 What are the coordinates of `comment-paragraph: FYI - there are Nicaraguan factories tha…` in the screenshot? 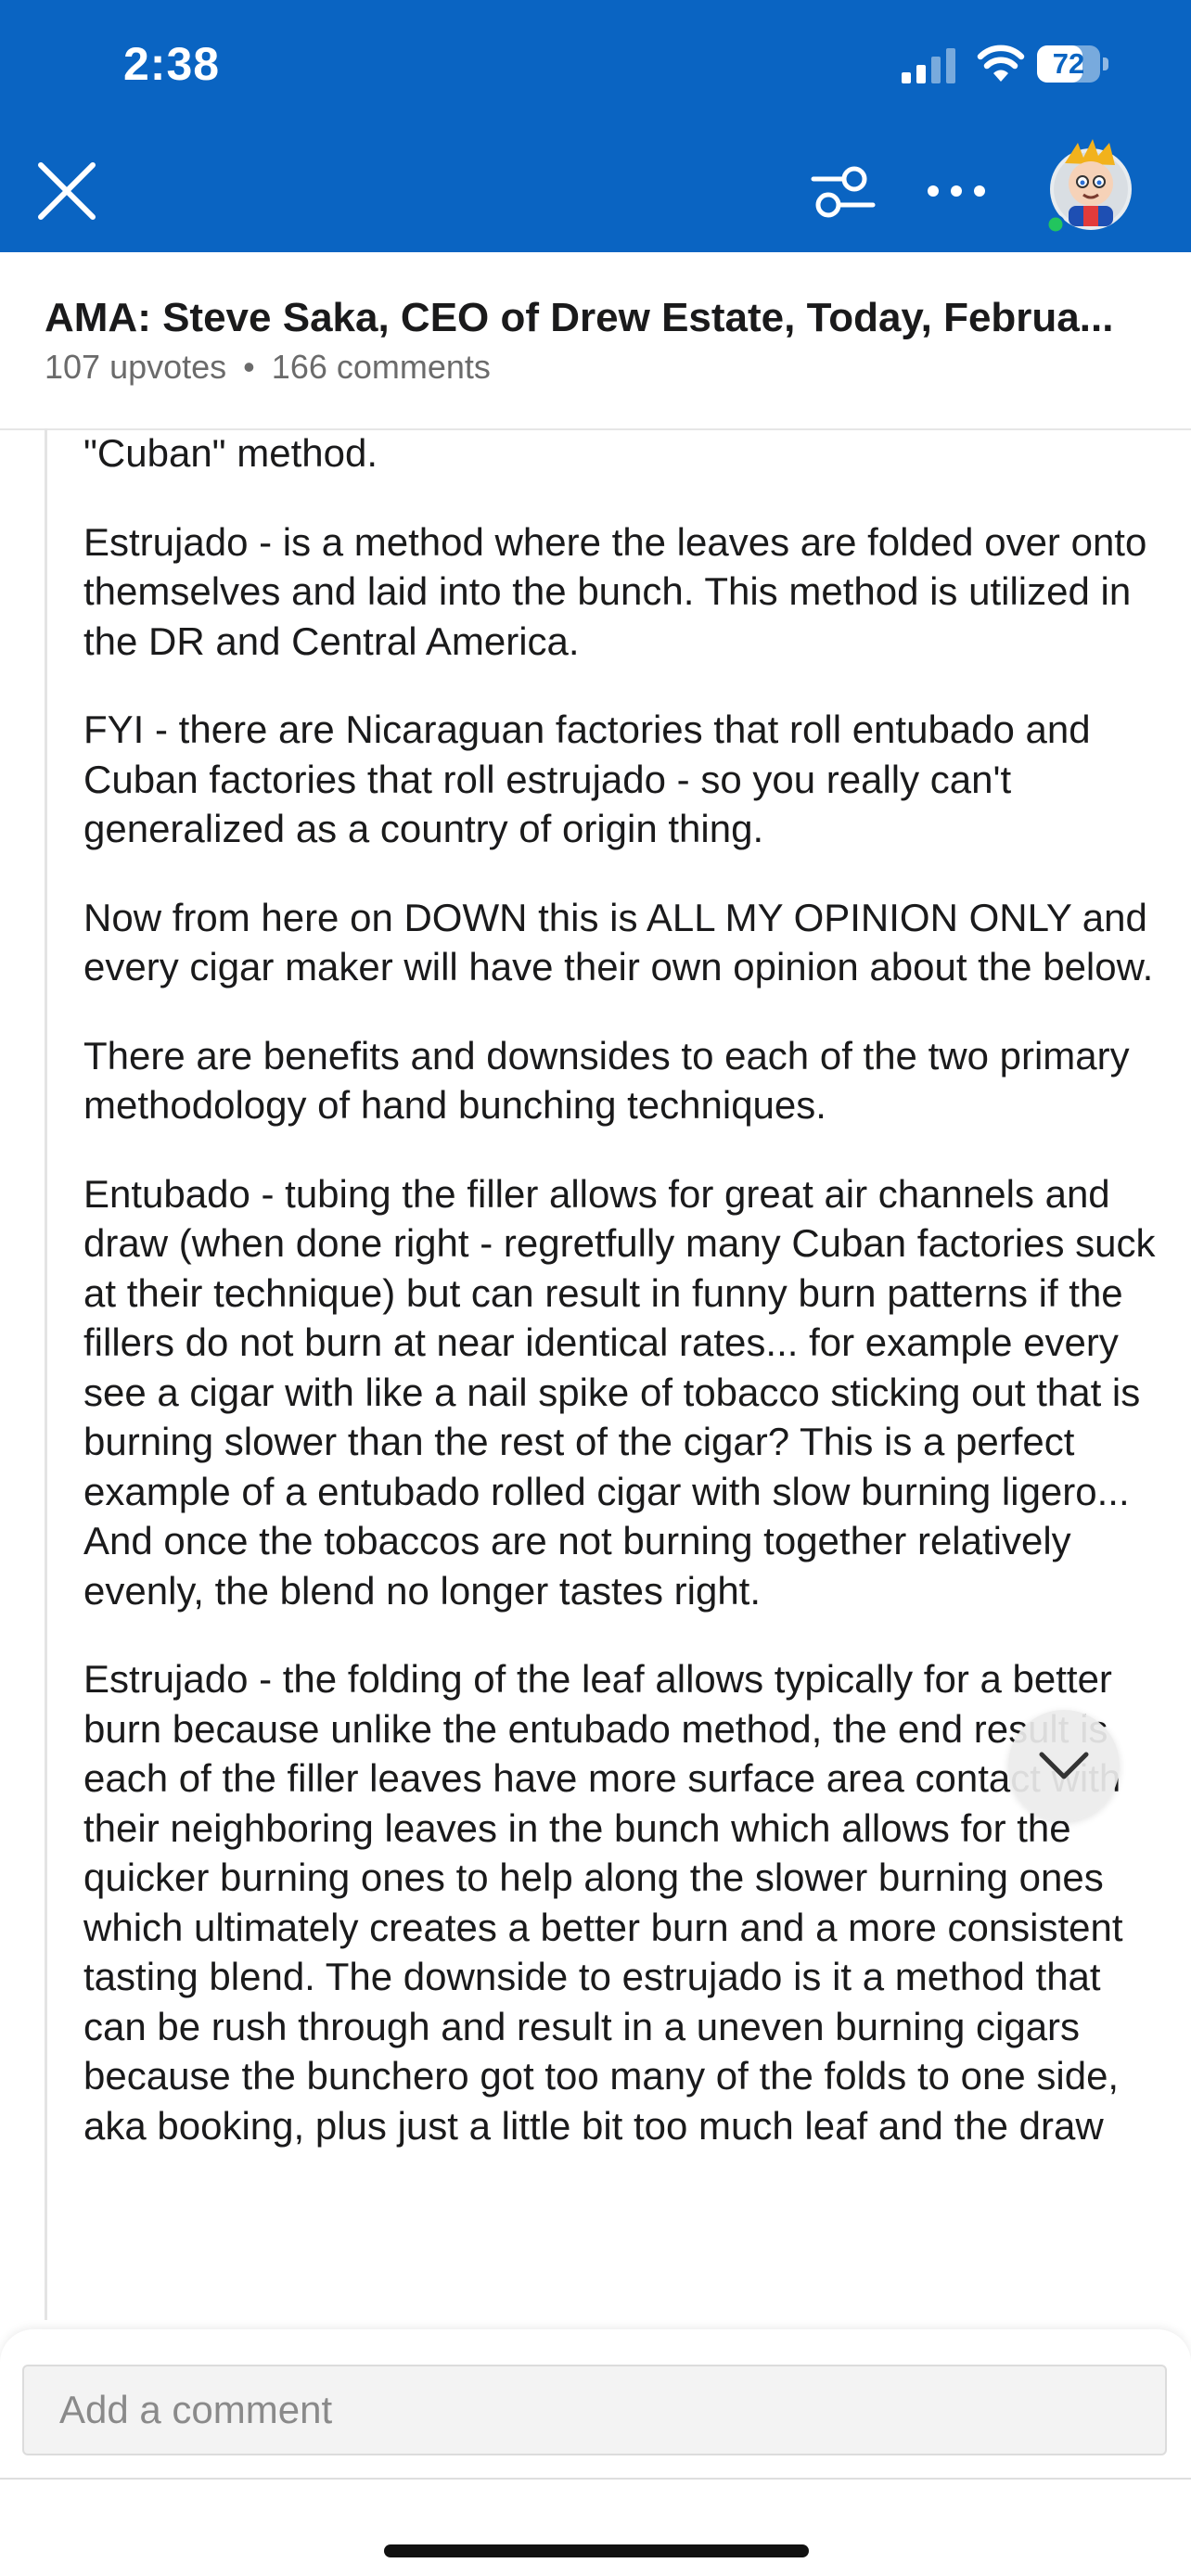 It's located at (587, 779).